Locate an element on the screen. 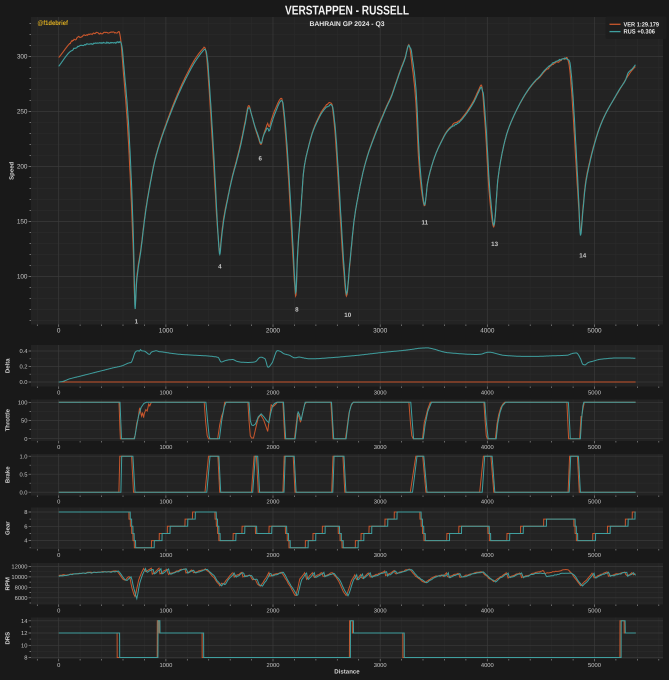 The height and width of the screenshot is (680, 669). svg-text: 6000 is located at coordinates (21, 598).